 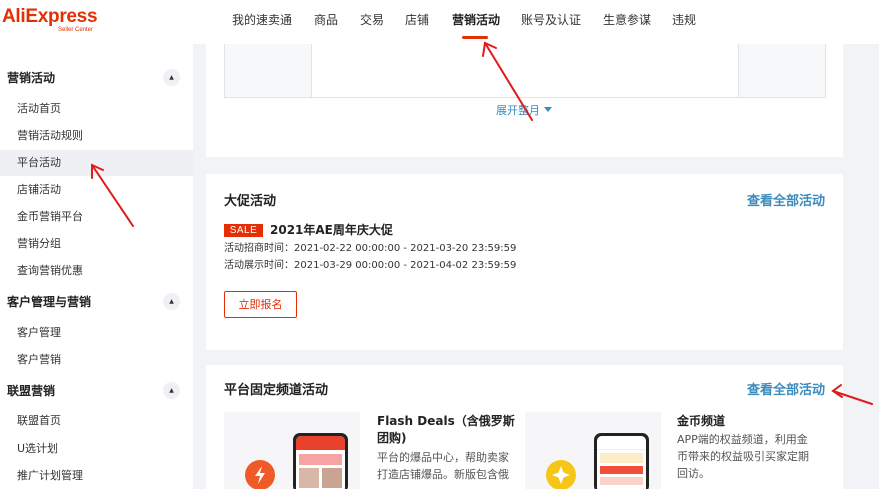 What do you see at coordinates (786, 391) in the screenshot?
I see `view-all-channels-link: 查看全部活动` at bounding box center [786, 391].